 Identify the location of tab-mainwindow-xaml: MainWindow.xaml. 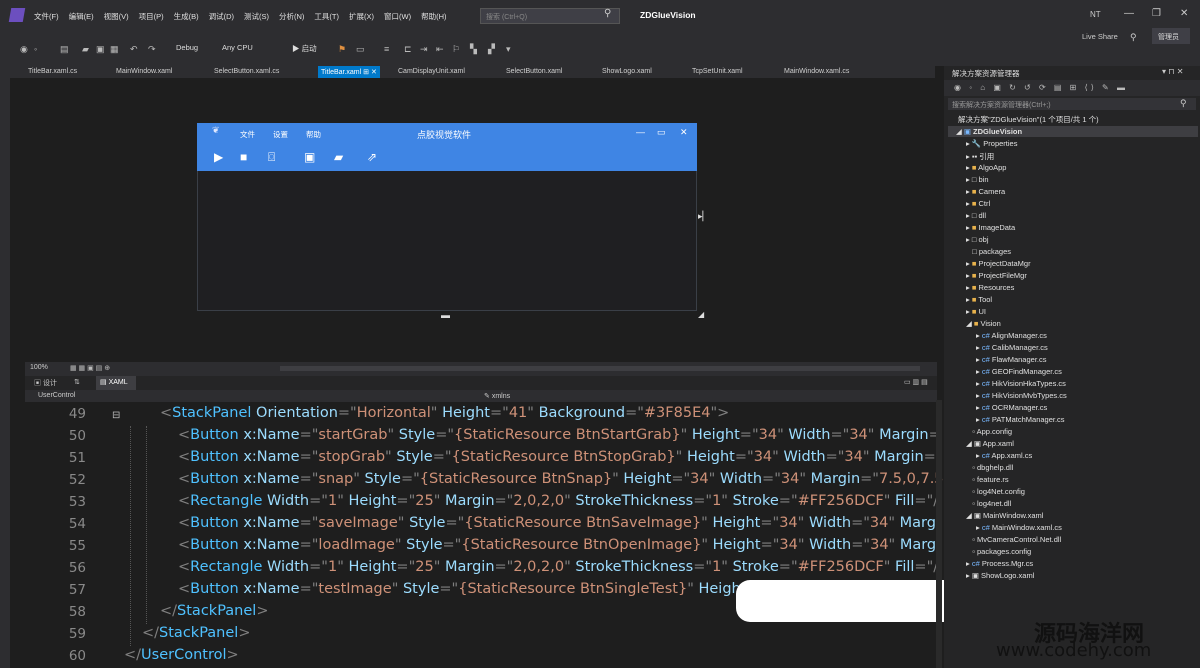
(144, 72).